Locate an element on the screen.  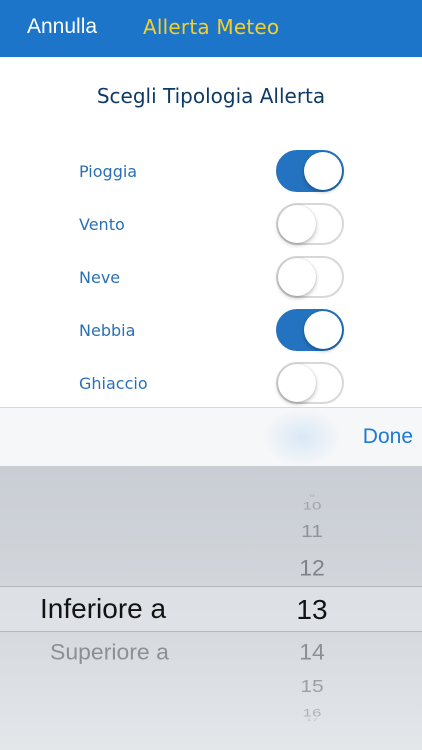
toggle-label-ghiaccio: Ghiaccio is located at coordinates (113, 383).